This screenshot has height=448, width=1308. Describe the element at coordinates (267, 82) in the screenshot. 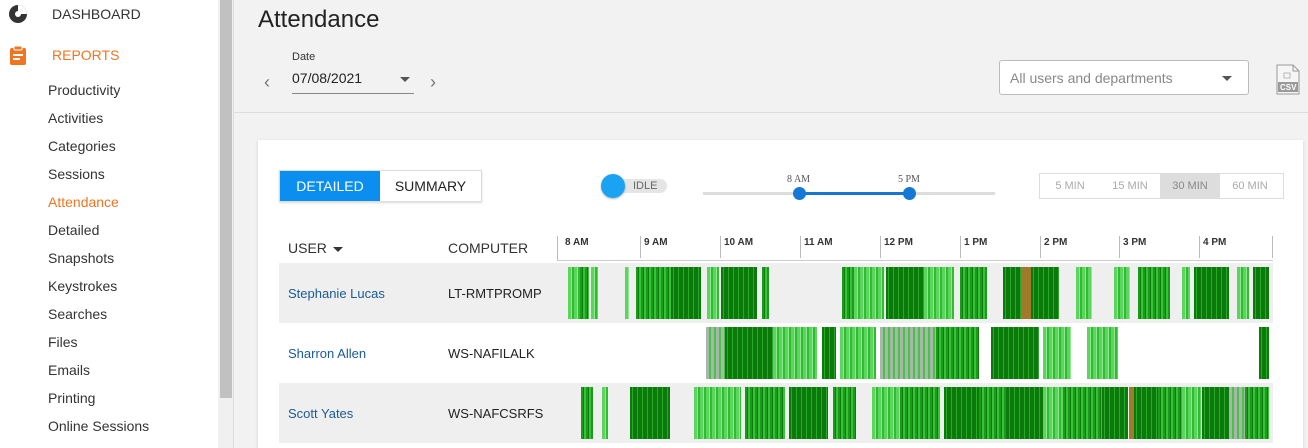

I see `chevron-left-icon: ‹` at that location.